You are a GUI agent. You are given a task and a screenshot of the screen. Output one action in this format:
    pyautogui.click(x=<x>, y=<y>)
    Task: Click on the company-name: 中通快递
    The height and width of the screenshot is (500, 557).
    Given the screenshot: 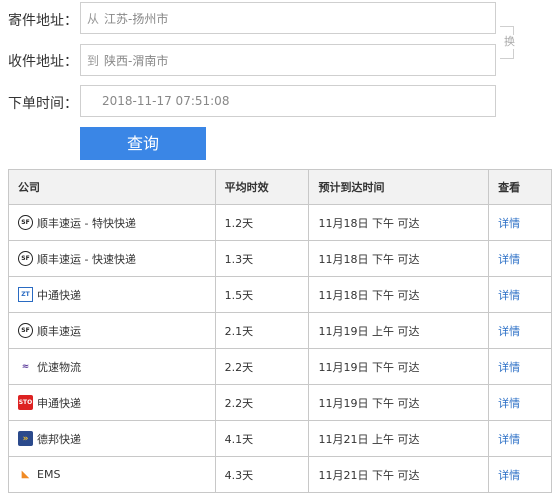 What is the action you would take?
    pyautogui.click(x=59, y=295)
    